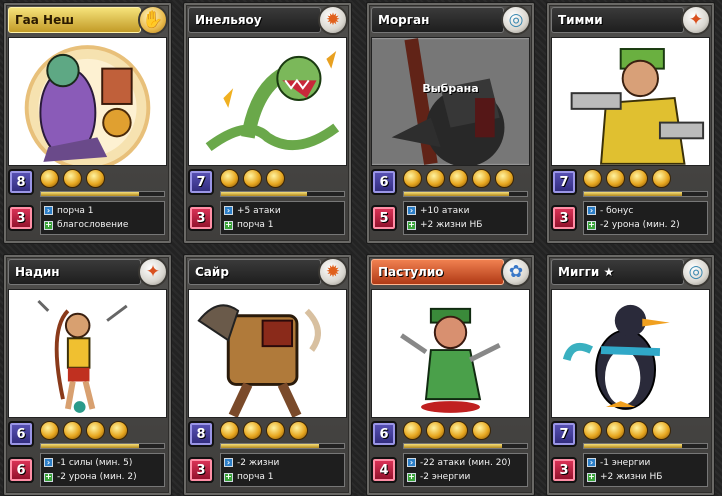  What do you see at coordinates (254, 272) in the screenshot?
I see `card-title-bar: Сайр` at bounding box center [254, 272].